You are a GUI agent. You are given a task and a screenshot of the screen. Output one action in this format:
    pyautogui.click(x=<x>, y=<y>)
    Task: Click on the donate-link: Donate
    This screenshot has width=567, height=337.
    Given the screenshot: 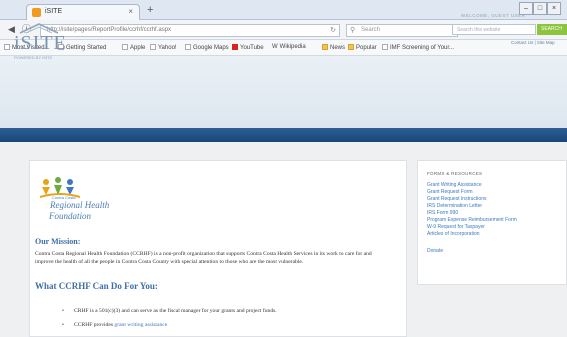 What is the action you would take?
    pyautogui.click(x=435, y=251)
    